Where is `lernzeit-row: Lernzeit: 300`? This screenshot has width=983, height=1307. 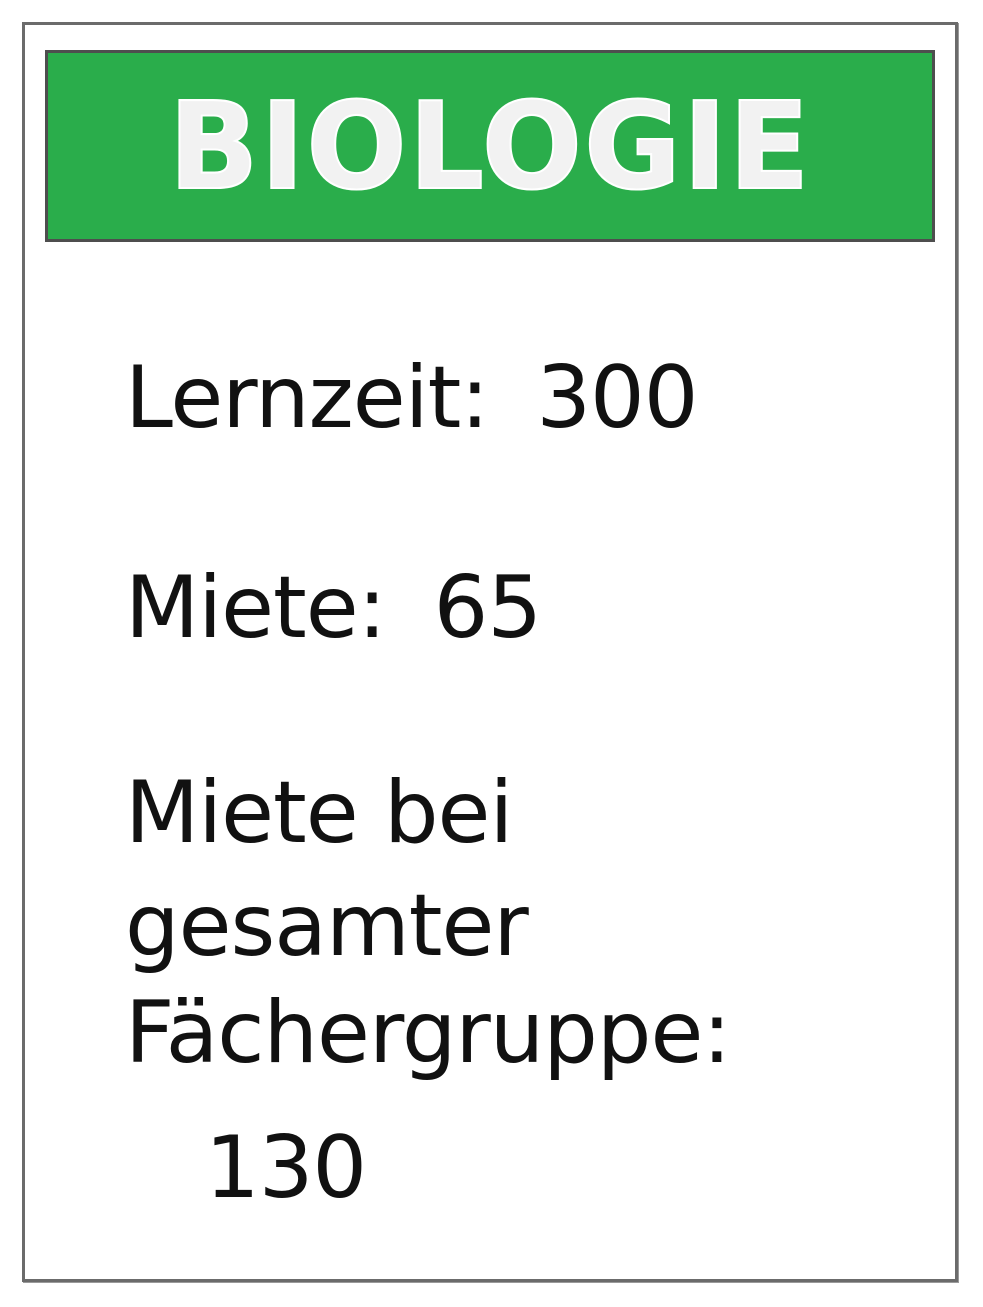 lernzeit-row: Lernzeit: 300 is located at coordinates (411, 398).